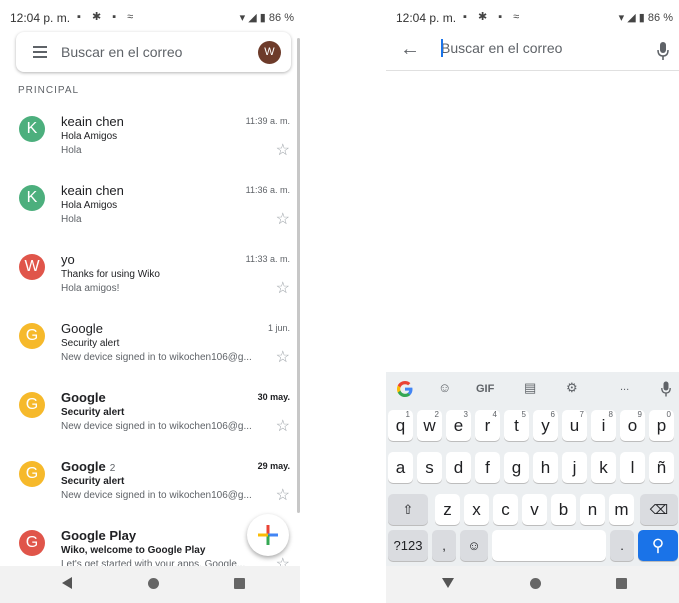 This screenshot has width=679, height=603. What do you see at coordinates (405, 389) in the screenshot?
I see `google-g-icon` at bounding box center [405, 389].